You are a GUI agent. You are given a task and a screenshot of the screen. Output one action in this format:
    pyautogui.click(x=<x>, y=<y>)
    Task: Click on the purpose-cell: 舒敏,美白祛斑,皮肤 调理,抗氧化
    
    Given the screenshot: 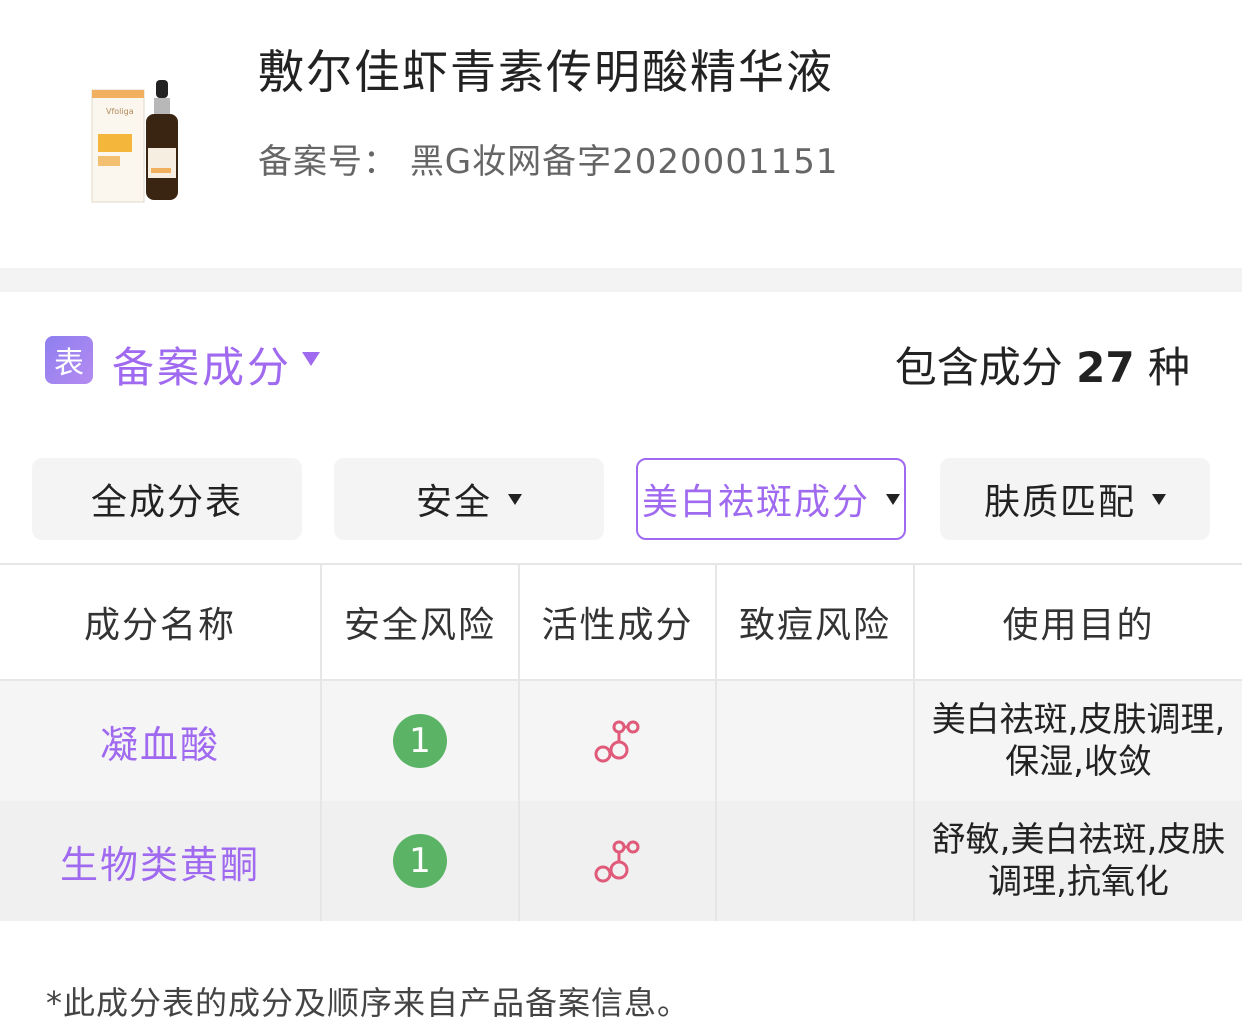 What is the action you would take?
    pyautogui.click(x=1078, y=861)
    